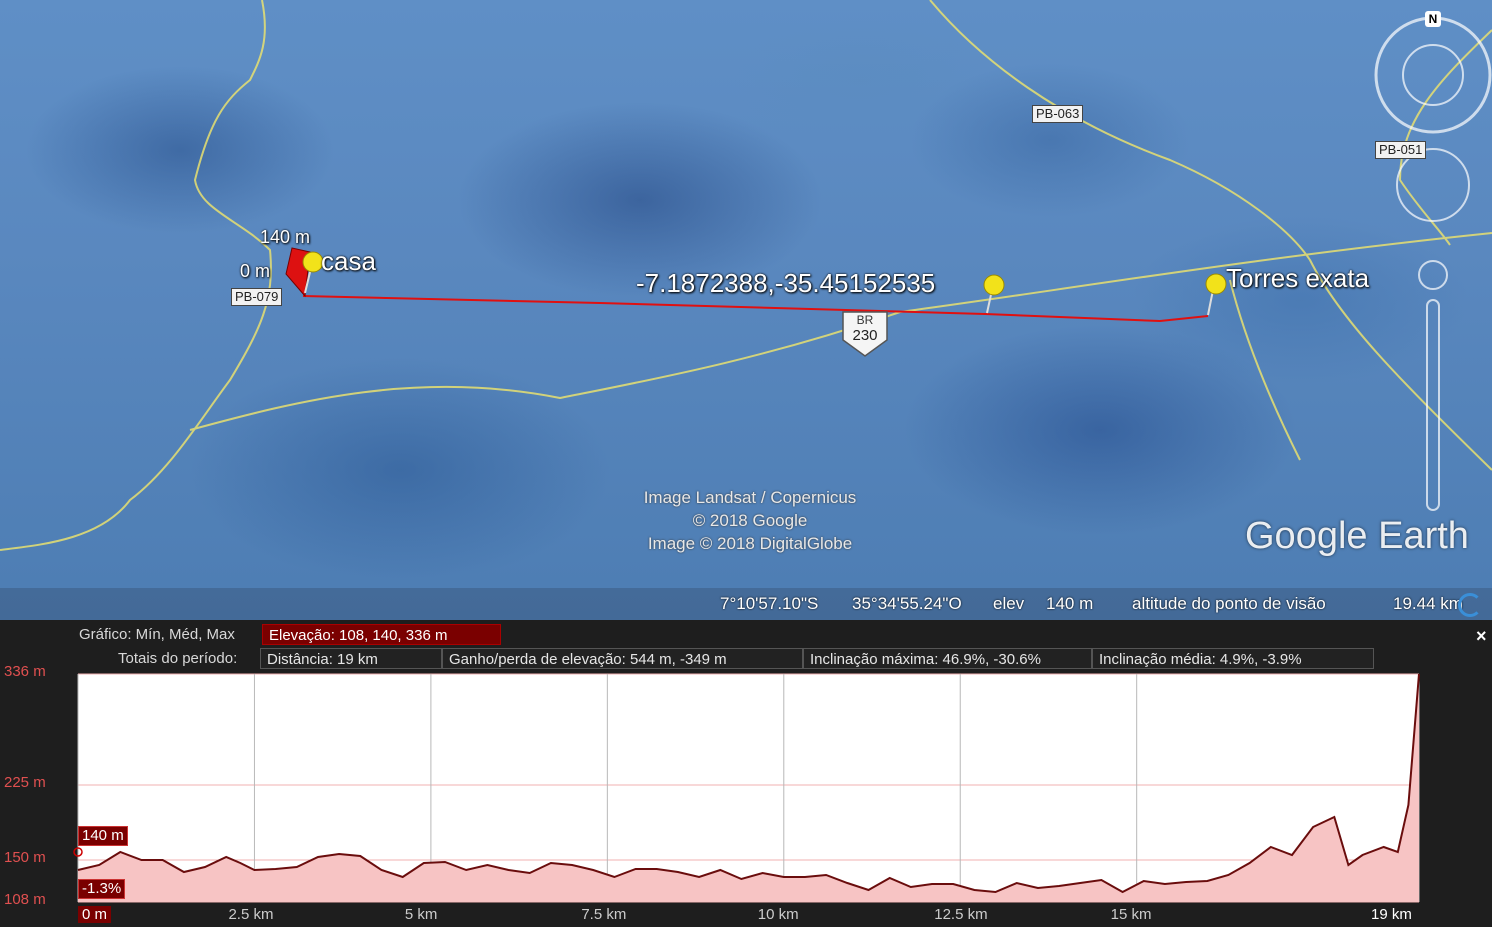 This screenshot has width=1492, height=927. I want to click on elevation-label-bottom: 0 m, so click(255, 271).